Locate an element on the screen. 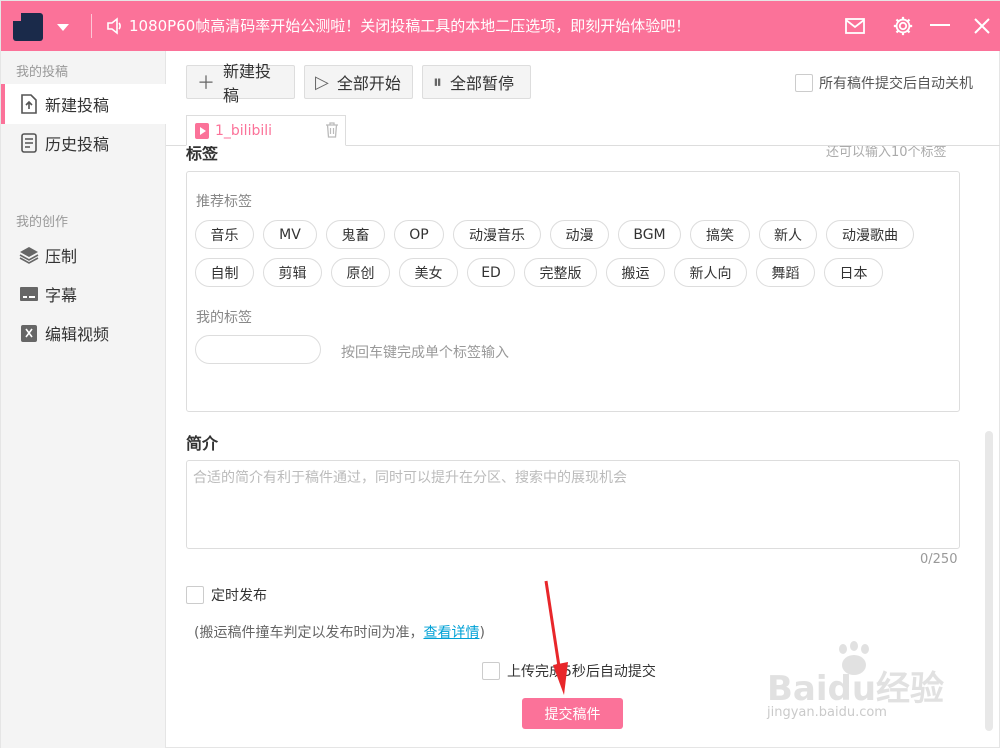  file-tab: 1_bilibili is located at coordinates (266, 130).